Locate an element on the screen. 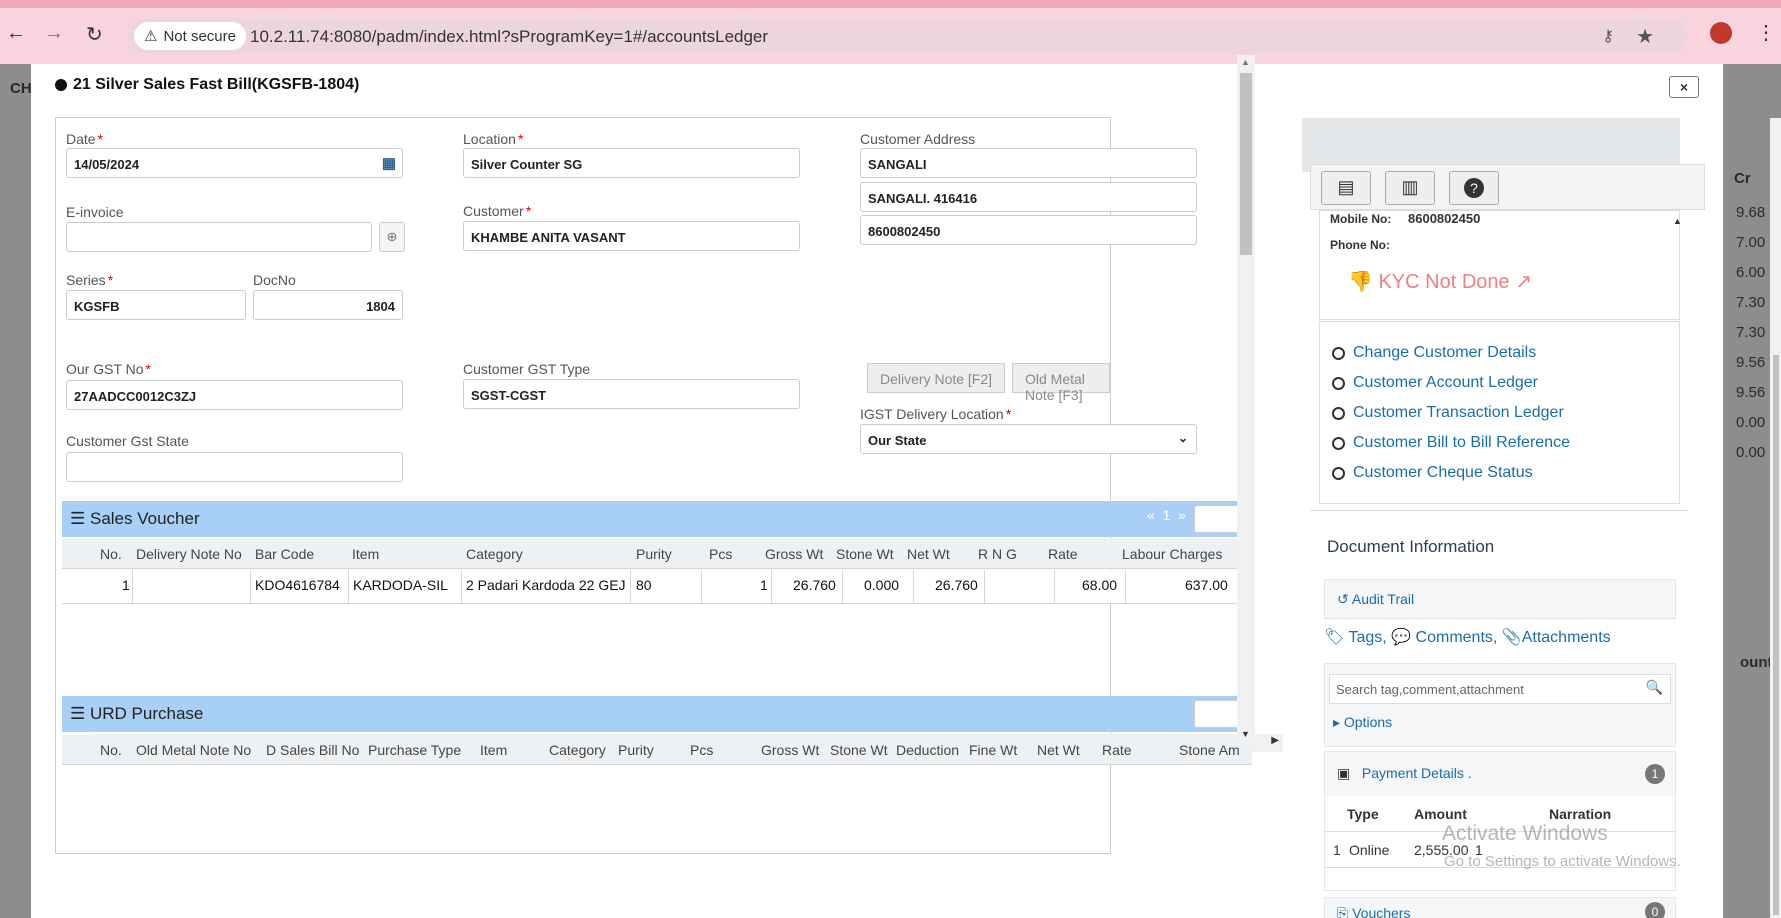  address-line2-field: SANGALI. 416416 is located at coordinates (1028, 197).